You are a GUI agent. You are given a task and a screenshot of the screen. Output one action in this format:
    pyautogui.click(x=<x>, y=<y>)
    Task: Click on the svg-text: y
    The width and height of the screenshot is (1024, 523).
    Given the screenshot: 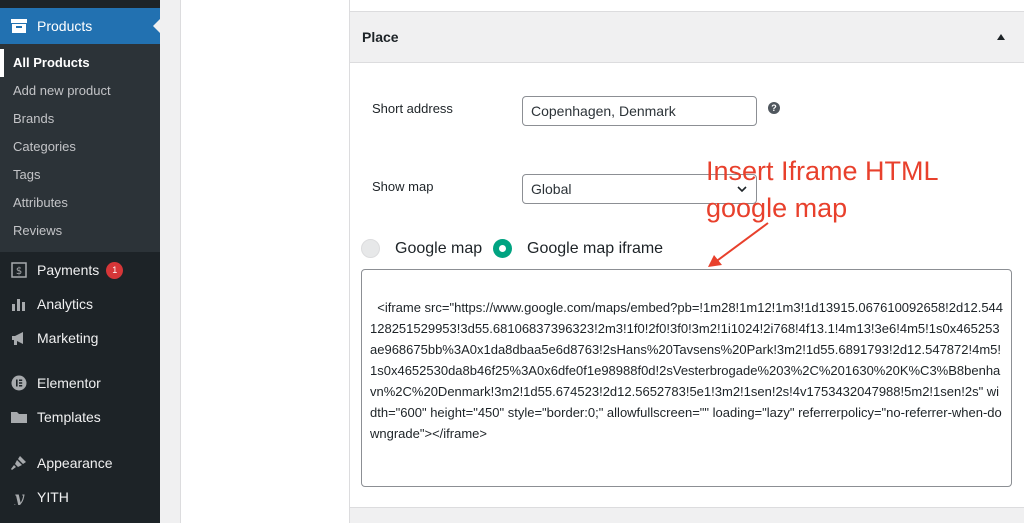 What is the action you would take?
    pyautogui.click(x=19, y=497)
    